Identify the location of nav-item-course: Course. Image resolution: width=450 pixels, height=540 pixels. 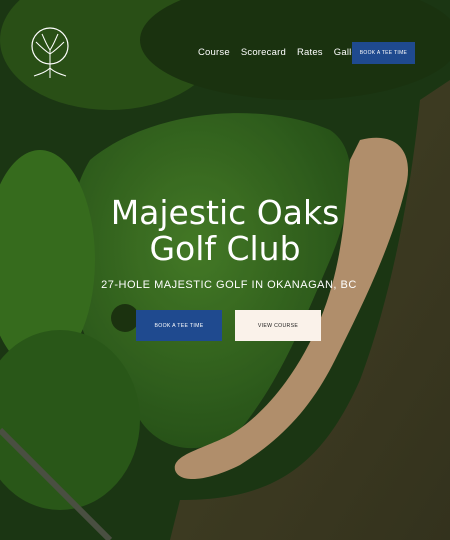
(214, 52).